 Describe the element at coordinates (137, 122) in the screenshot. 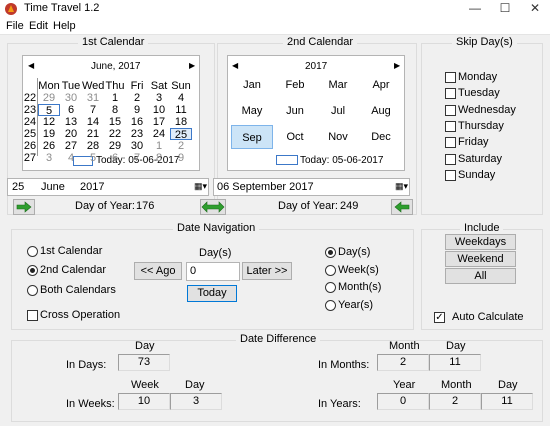

I see `calendar-day: 16` at that location.